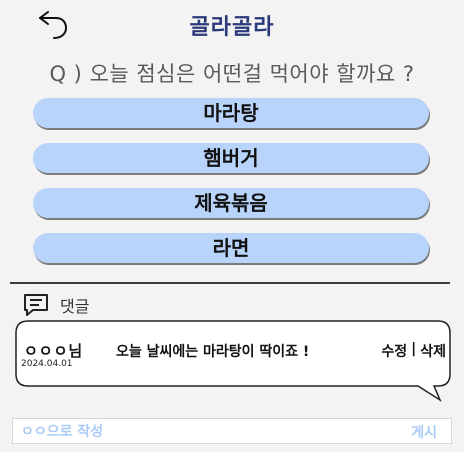 Image resolution: width=464 pixels, height=452 pixels. What do you see at coordinates (231, 248) in the screenshot?
I see `option-button-4: 라면` at bounding box center [231, 248].